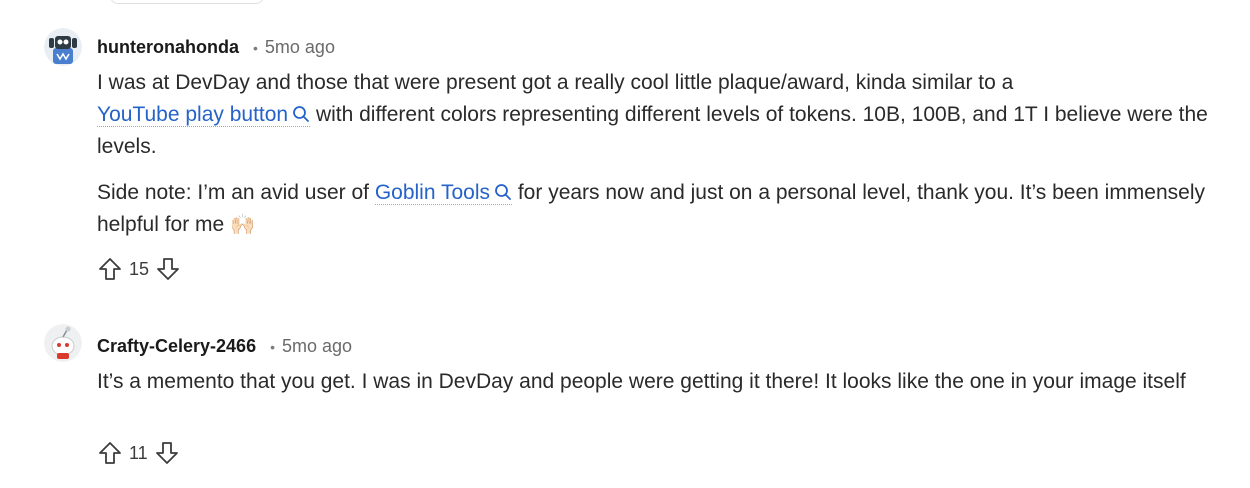 This screenshot has height=488, width=1250. Describe the element at coordinates (187, 2) in the screenshot. I see `previous-button-edge` at that location.